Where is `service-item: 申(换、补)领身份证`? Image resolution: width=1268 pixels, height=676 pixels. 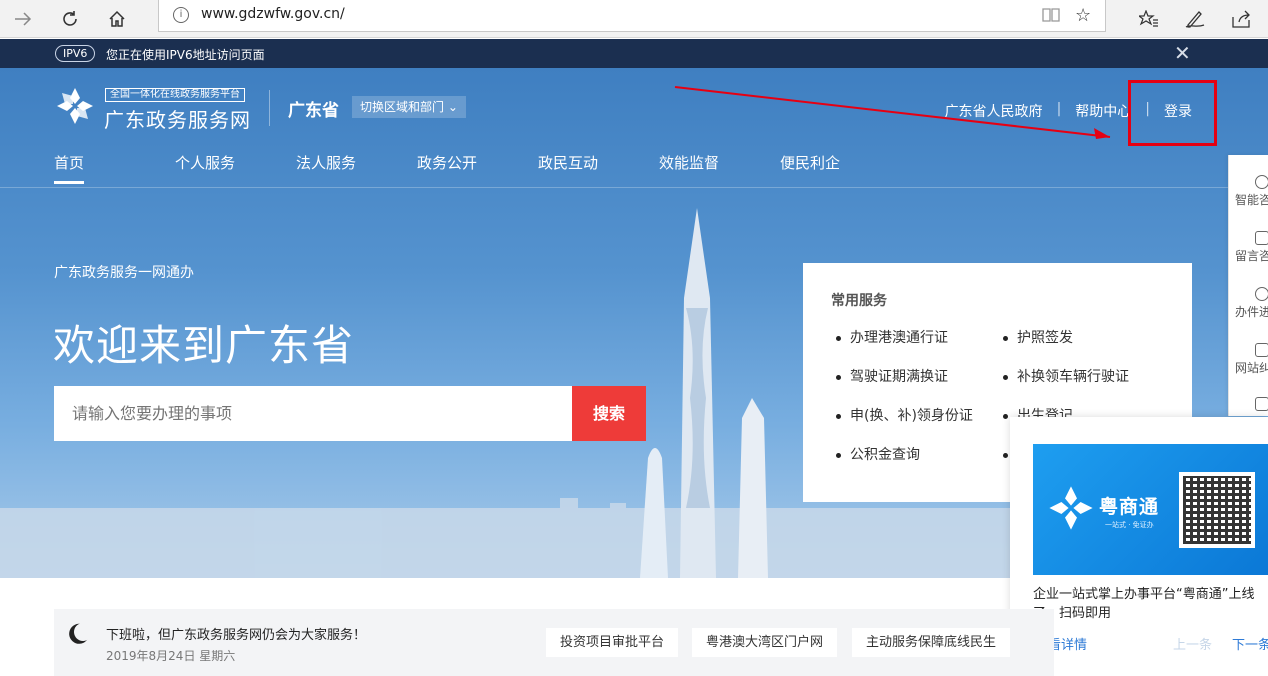 service-item: 申(换、补)领身份证 is located at coordinates (916, 416).